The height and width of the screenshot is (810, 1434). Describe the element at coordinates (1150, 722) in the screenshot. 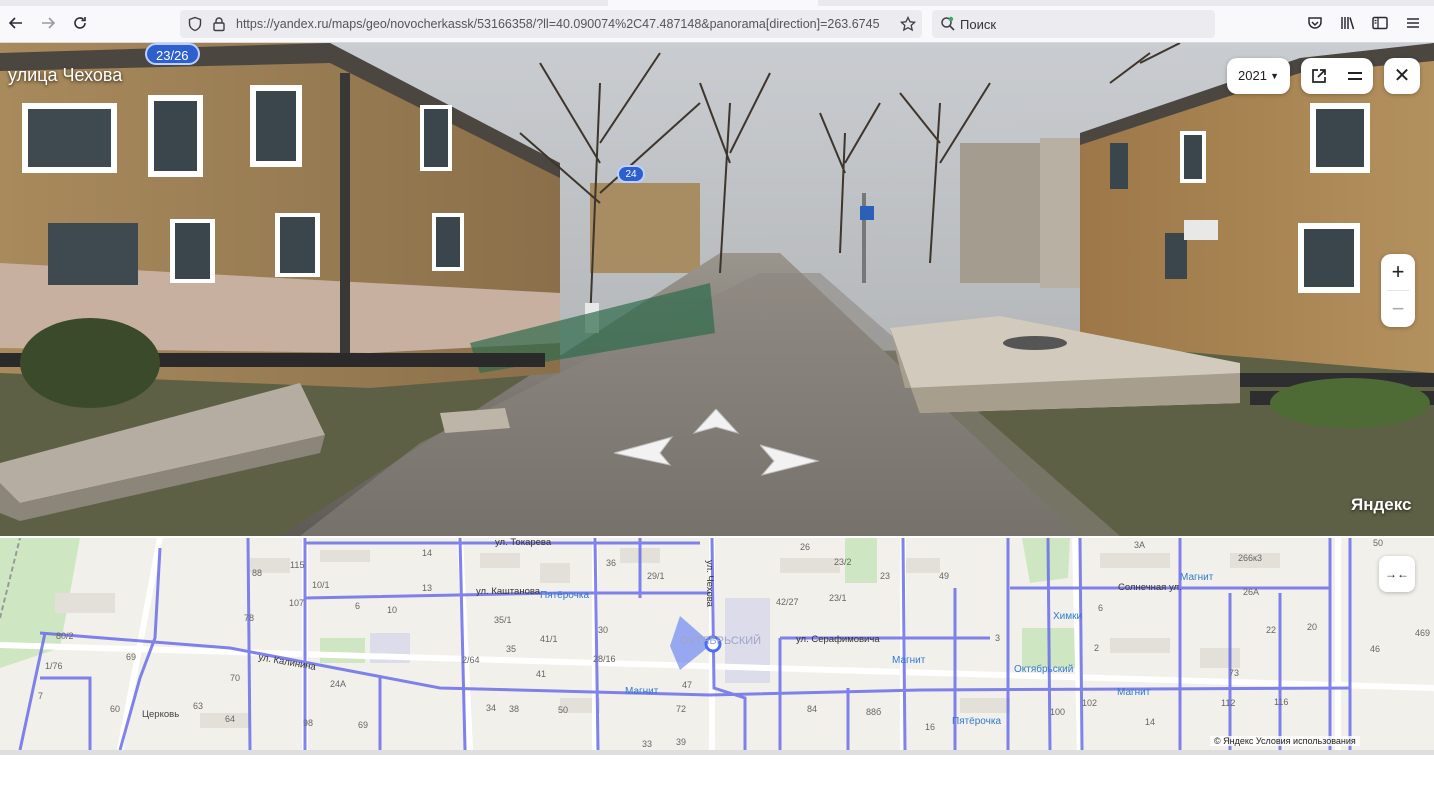

I see `house-number: 14` at that location.